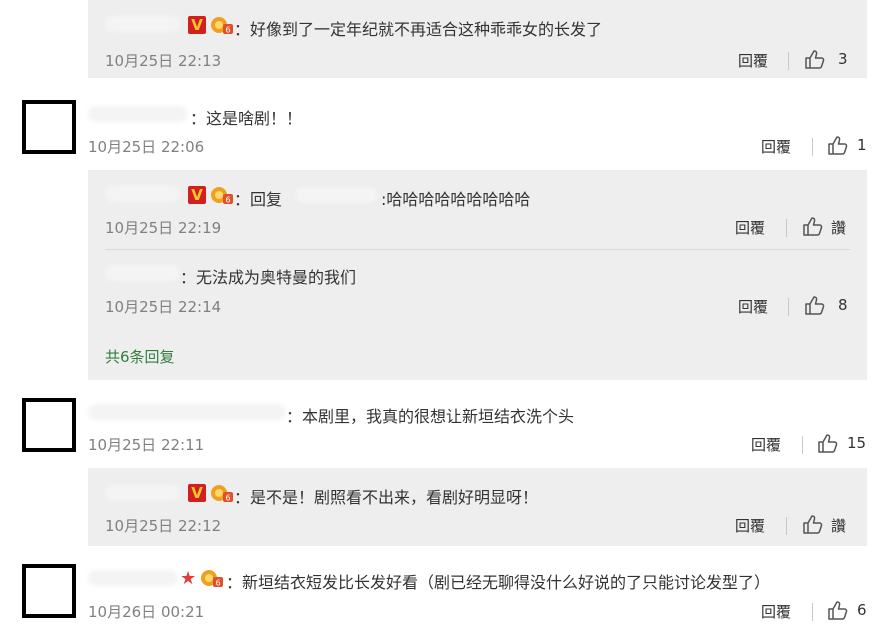 The width and height of the screenshot is (877, 625). What do you see at coordinates (258, 199) in the screenshot?
I see `reply-prefix: ：回复` at bounding box center [258, 199].